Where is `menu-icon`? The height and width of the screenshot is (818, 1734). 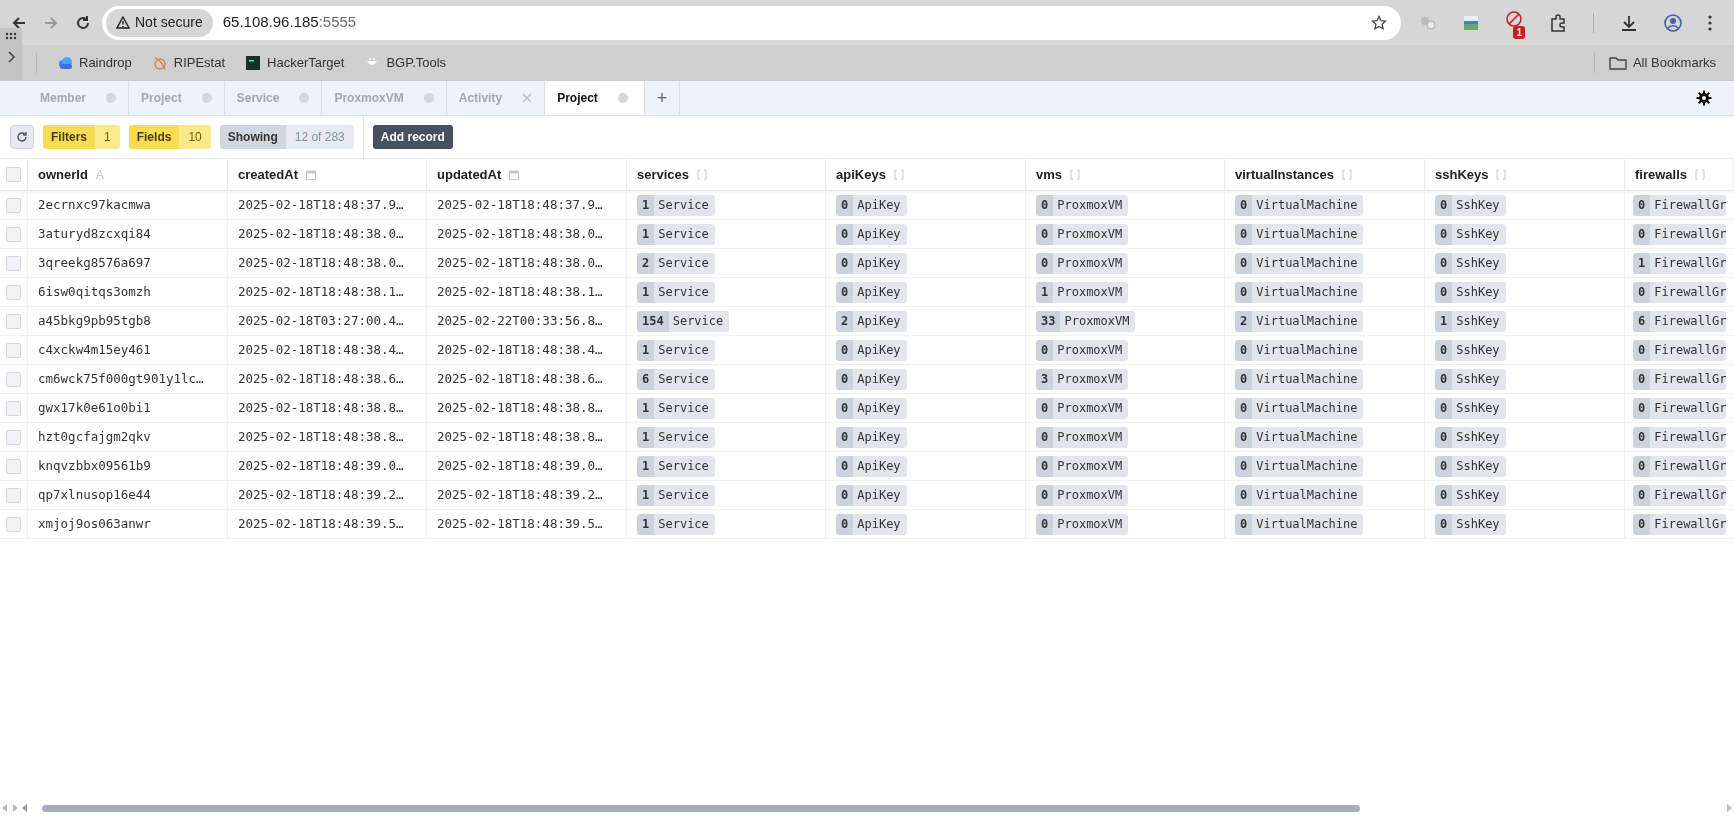
menu-icon is located at coordinates (1710, 22).